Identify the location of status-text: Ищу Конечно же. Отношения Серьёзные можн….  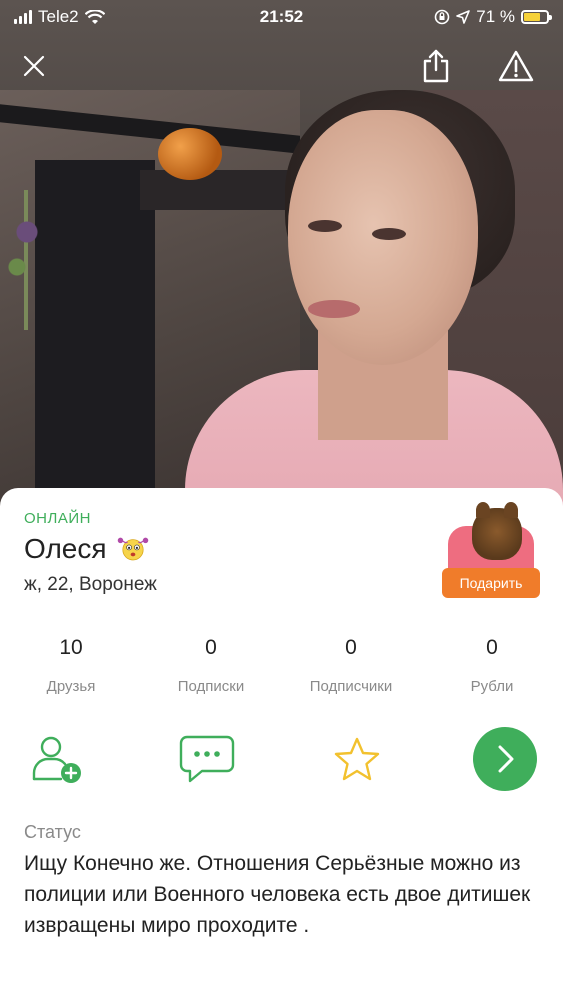
(277, 894).